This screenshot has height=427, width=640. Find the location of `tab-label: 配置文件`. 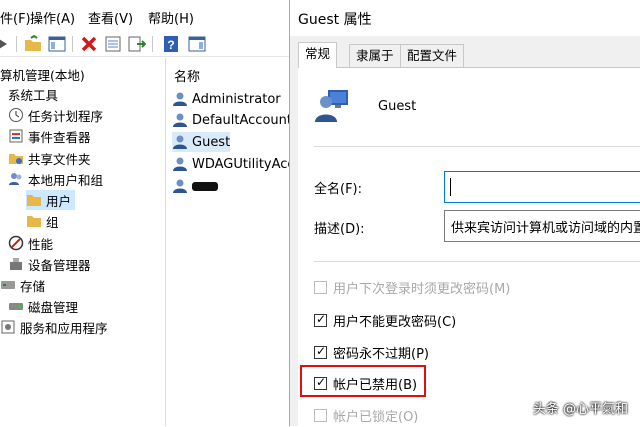

tab-label: 配置文件 is located at coordinates (432, 55).